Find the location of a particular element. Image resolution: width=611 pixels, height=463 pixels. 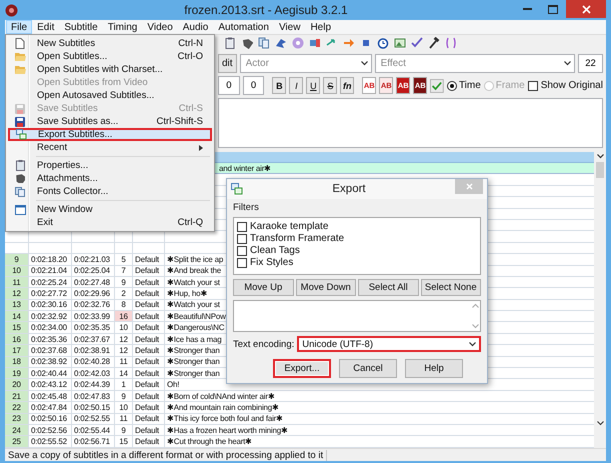

chevron-down-icon is located at coordinates (472, 344).